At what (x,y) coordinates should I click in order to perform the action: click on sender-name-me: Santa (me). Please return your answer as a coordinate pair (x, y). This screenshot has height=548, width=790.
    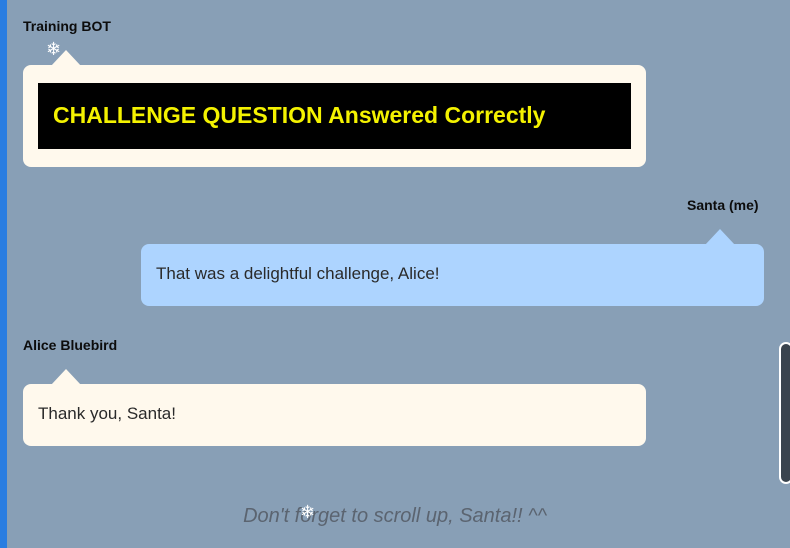
    Looking at the image, I should click on (723, 205).